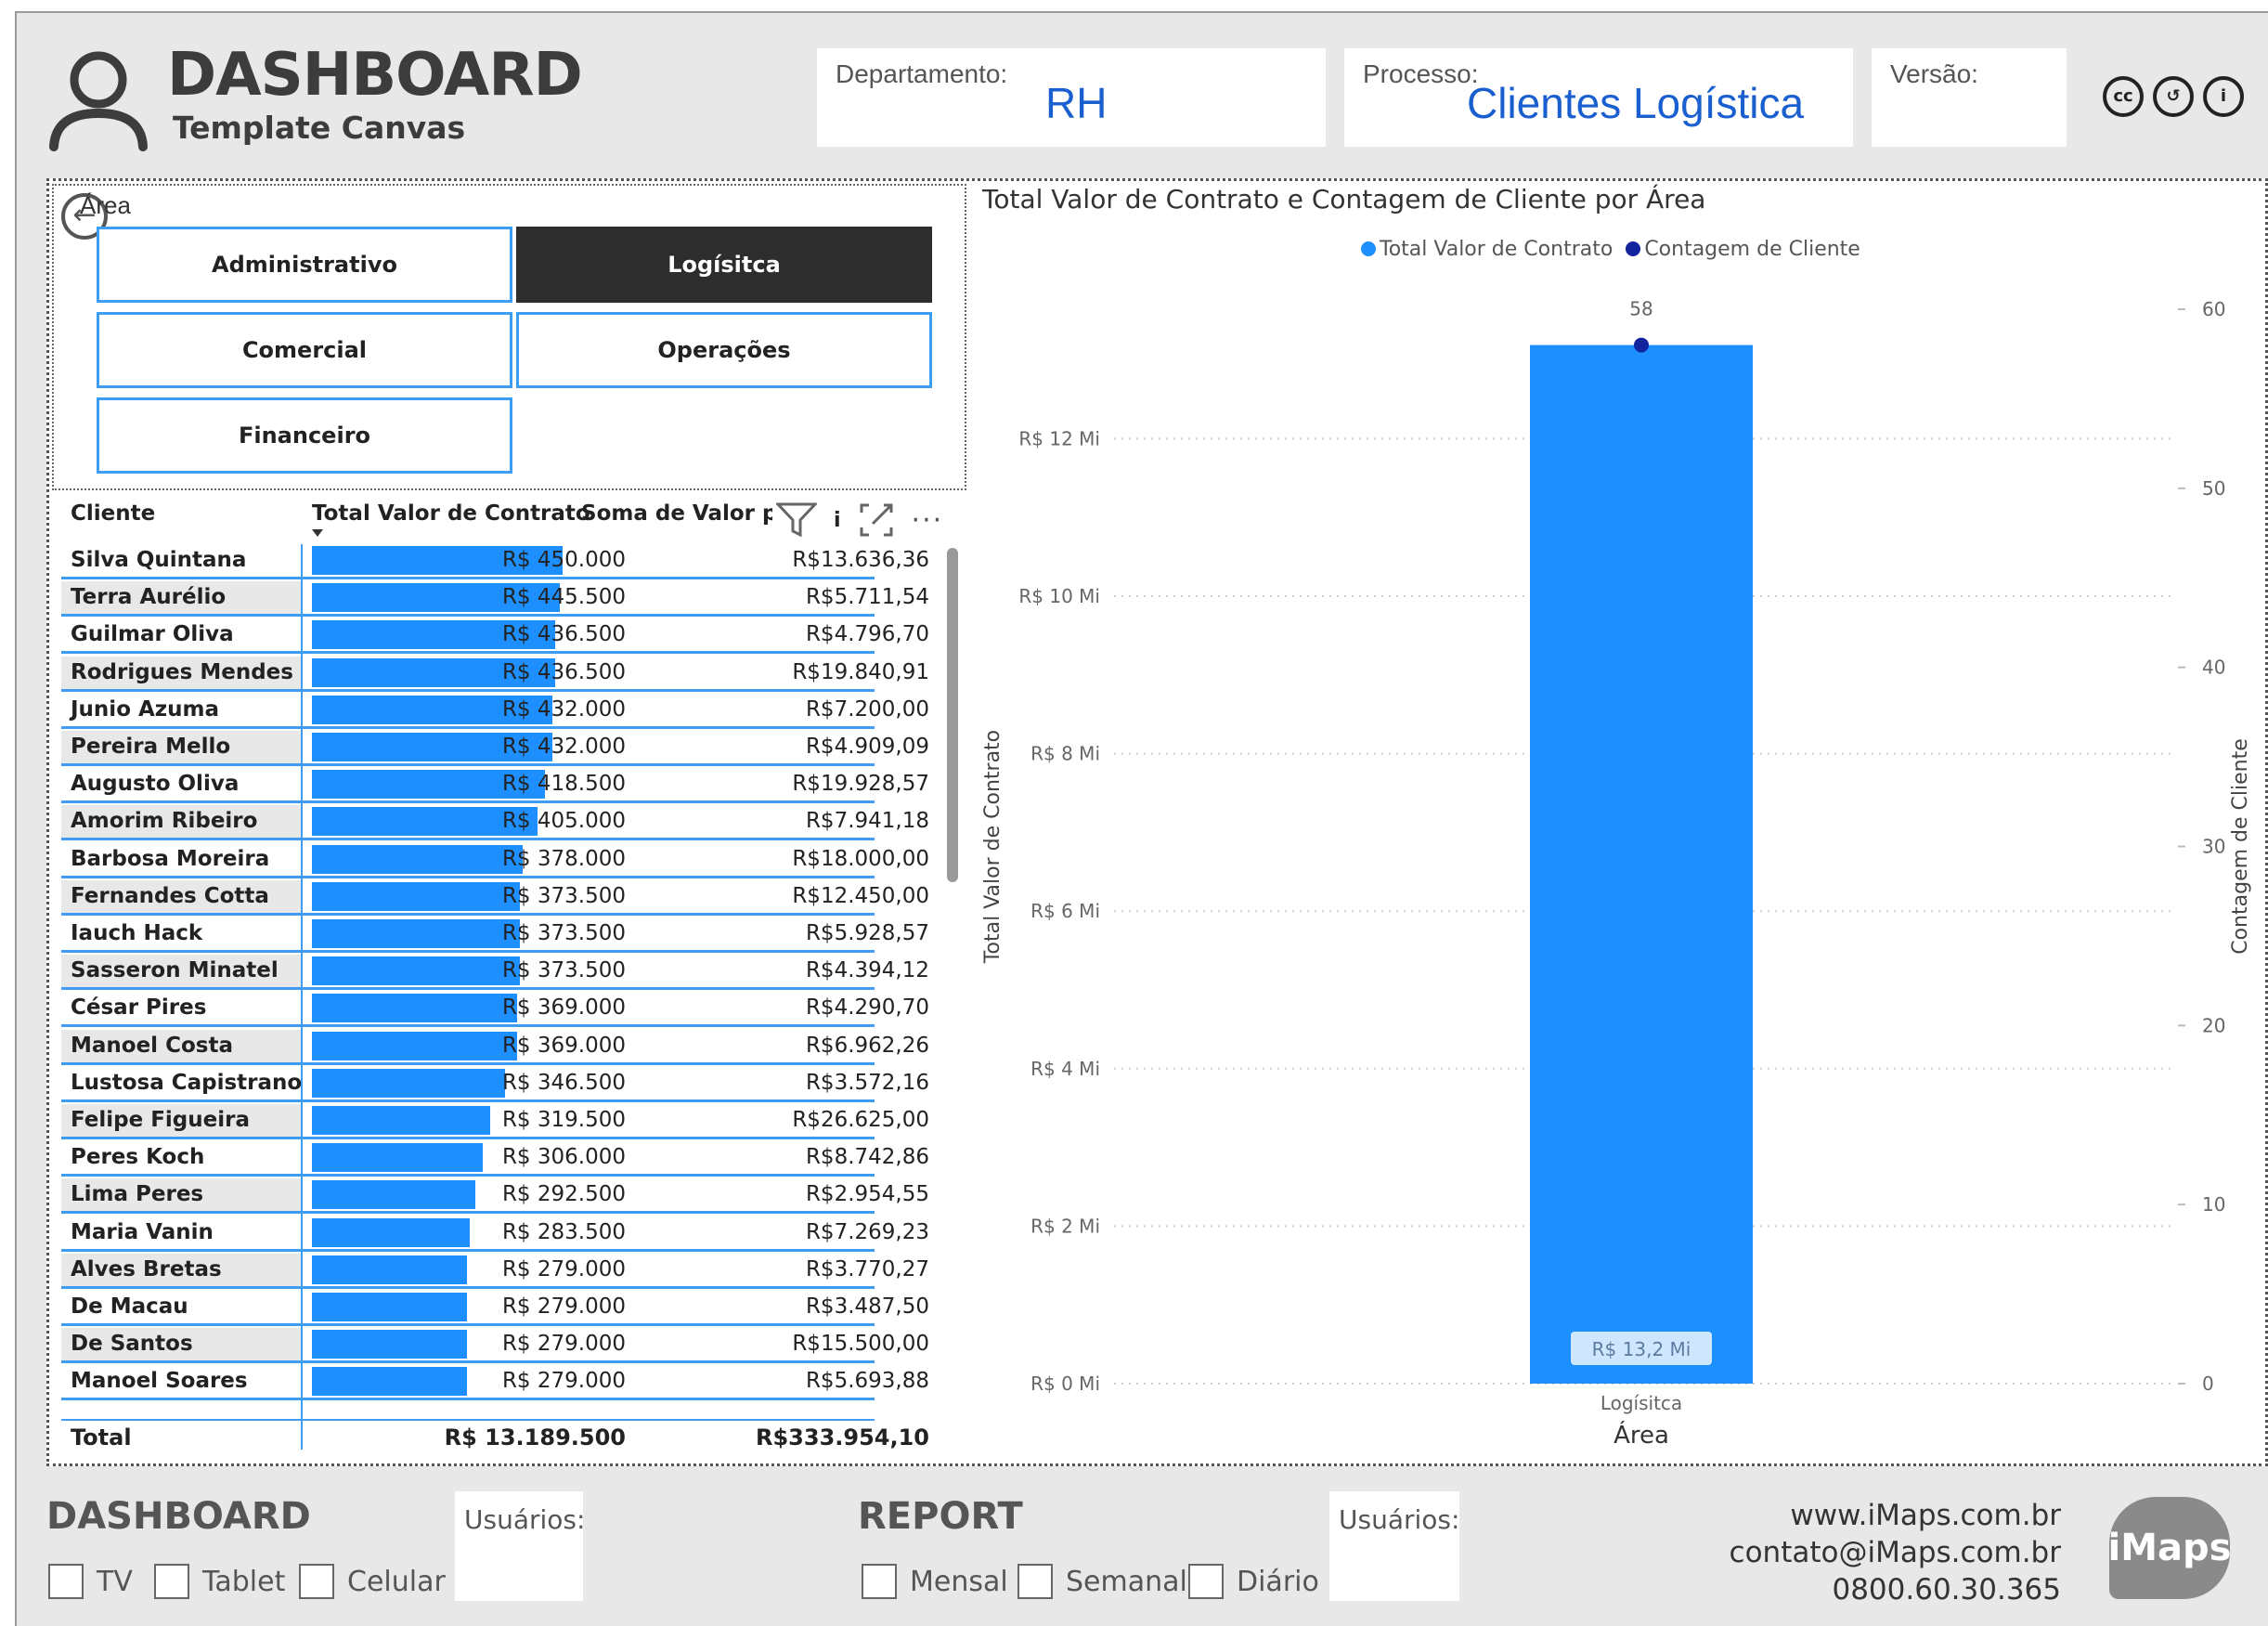 The height and width of the screenshot is (1626, 2268). Describe the element at coordinates (563, 1306) in the screenshot. I see `cell-contrato: R$ 279.000` at that location.